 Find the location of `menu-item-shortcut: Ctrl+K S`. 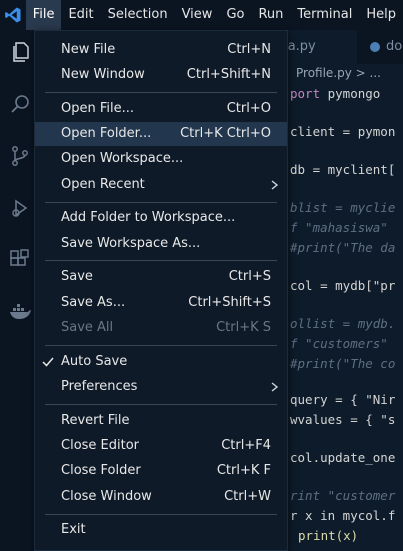

menu-item-shortcut: Ctrl+K S is located at coordinates (243, 327).